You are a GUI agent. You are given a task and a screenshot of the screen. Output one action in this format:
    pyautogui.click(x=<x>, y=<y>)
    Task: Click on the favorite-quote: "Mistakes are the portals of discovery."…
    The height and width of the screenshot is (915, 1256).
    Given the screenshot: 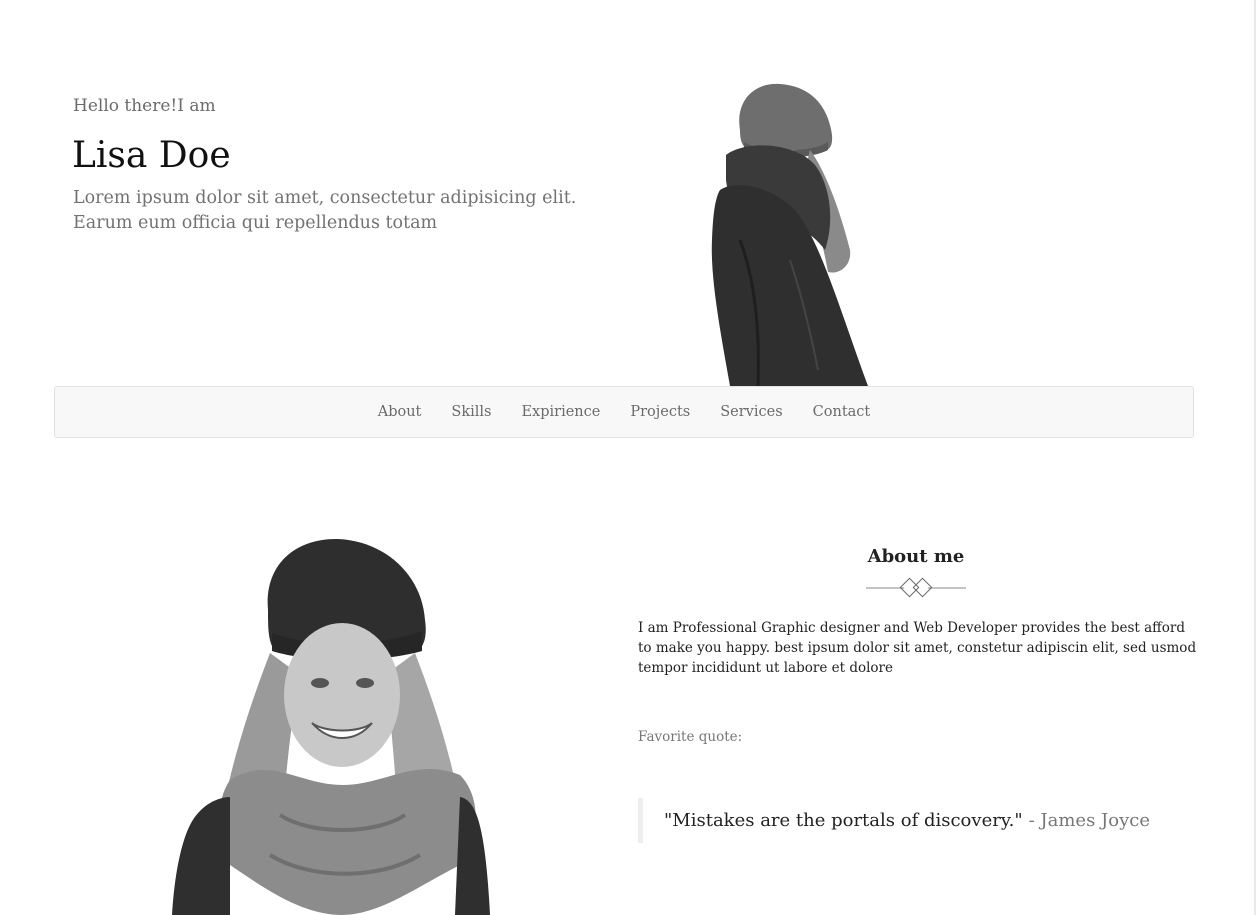 What is the action you would take?
    pyautogui.click(x=894, y=820)
    